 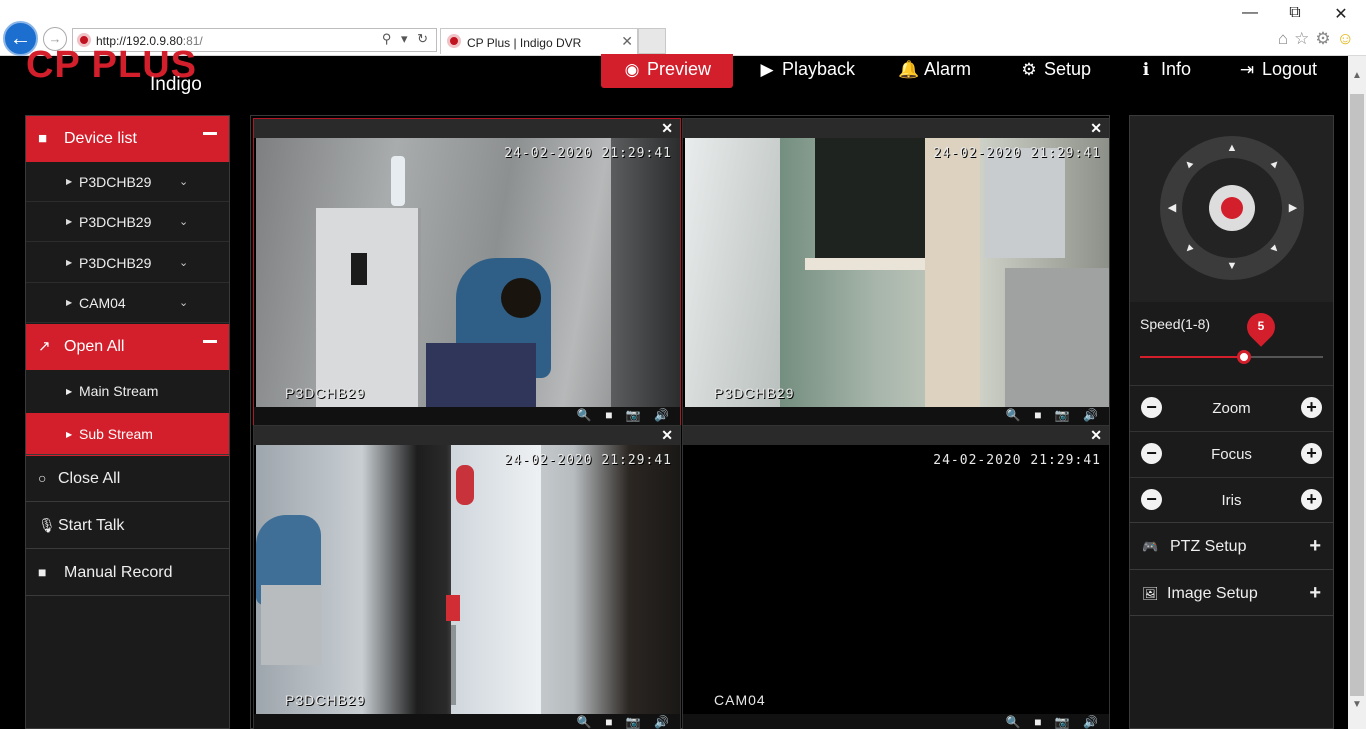 I want to click on circle-outline-icon: ○, so click(x=42, y=478).